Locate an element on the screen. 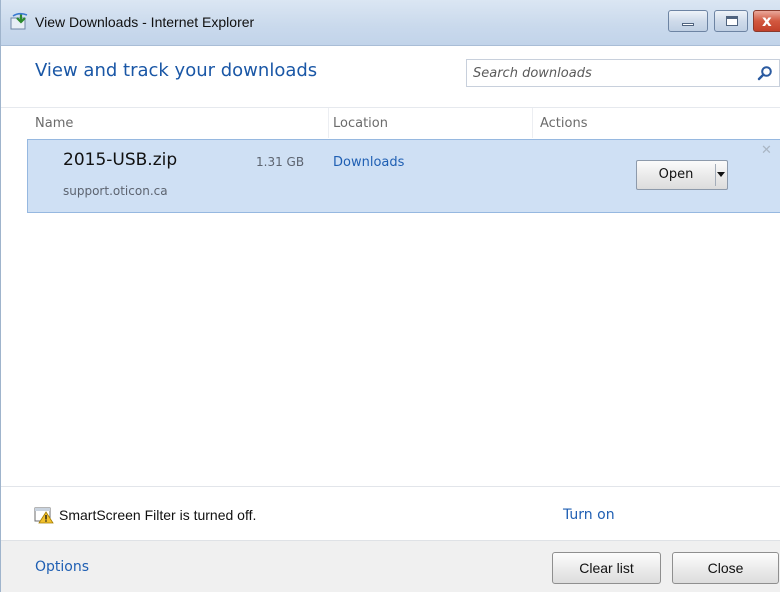 The height and width of the screenshot is (592, 780). chevron-down-icon is located at coordinates (721, 174).